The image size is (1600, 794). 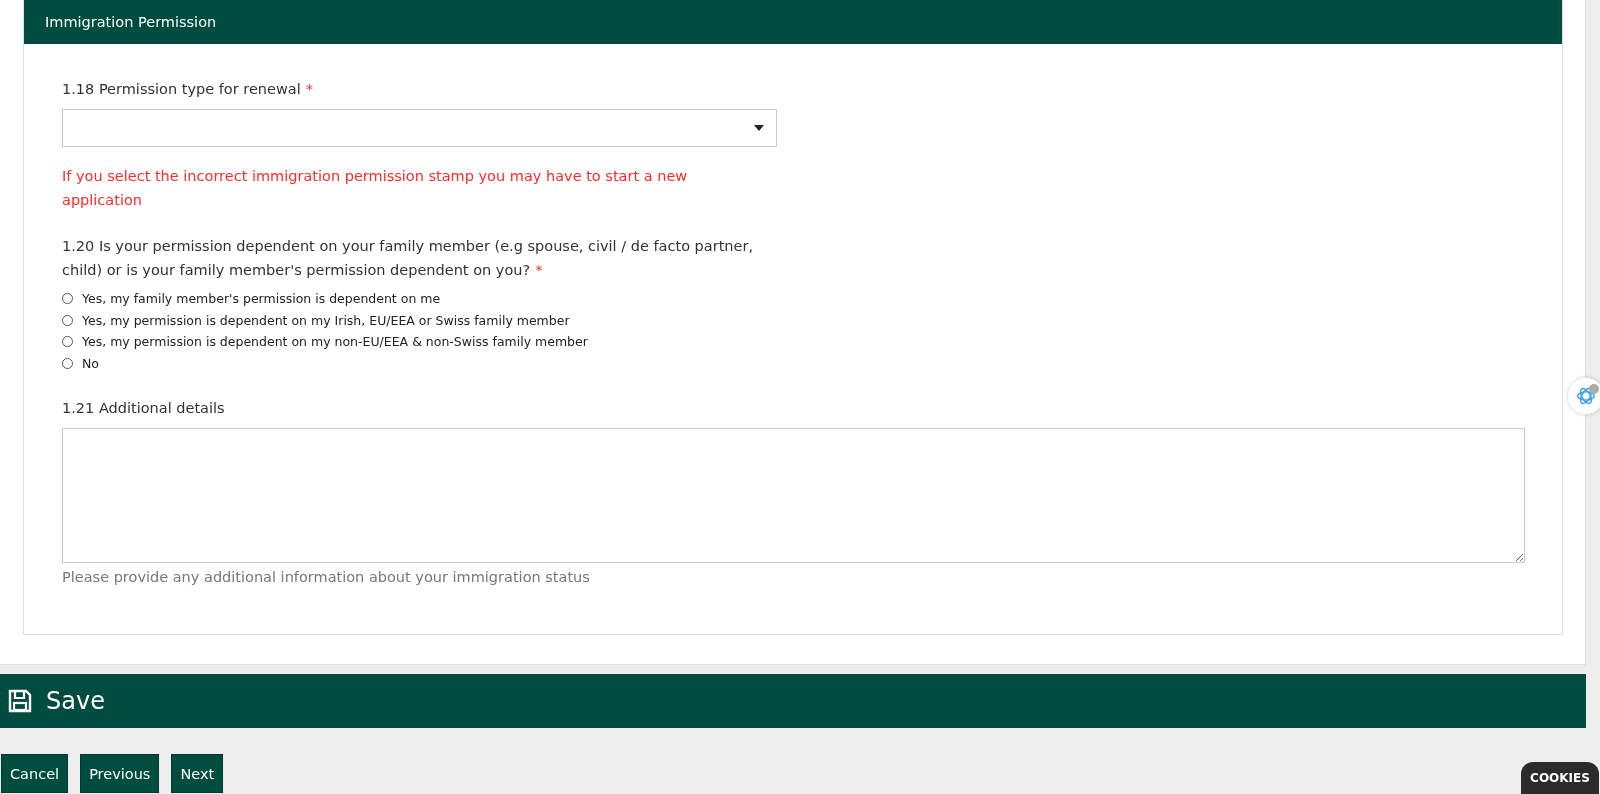 I want to click on knot-icon, so click(x=1586, y=396).